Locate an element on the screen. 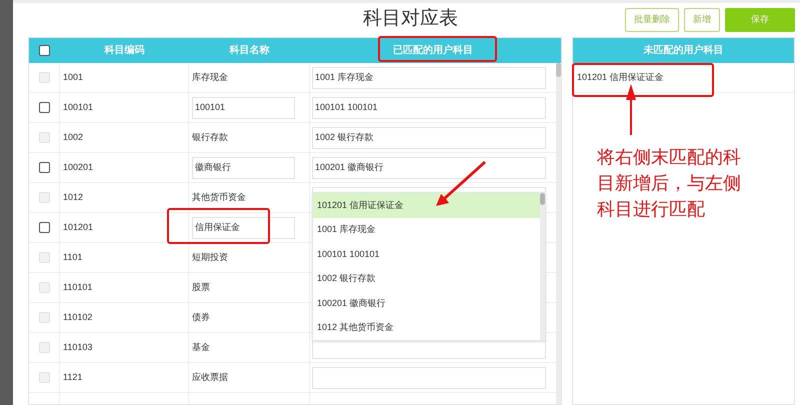 The image size is (800, 405). table-cell-text: 110101 is located at coordinates (77, 287).